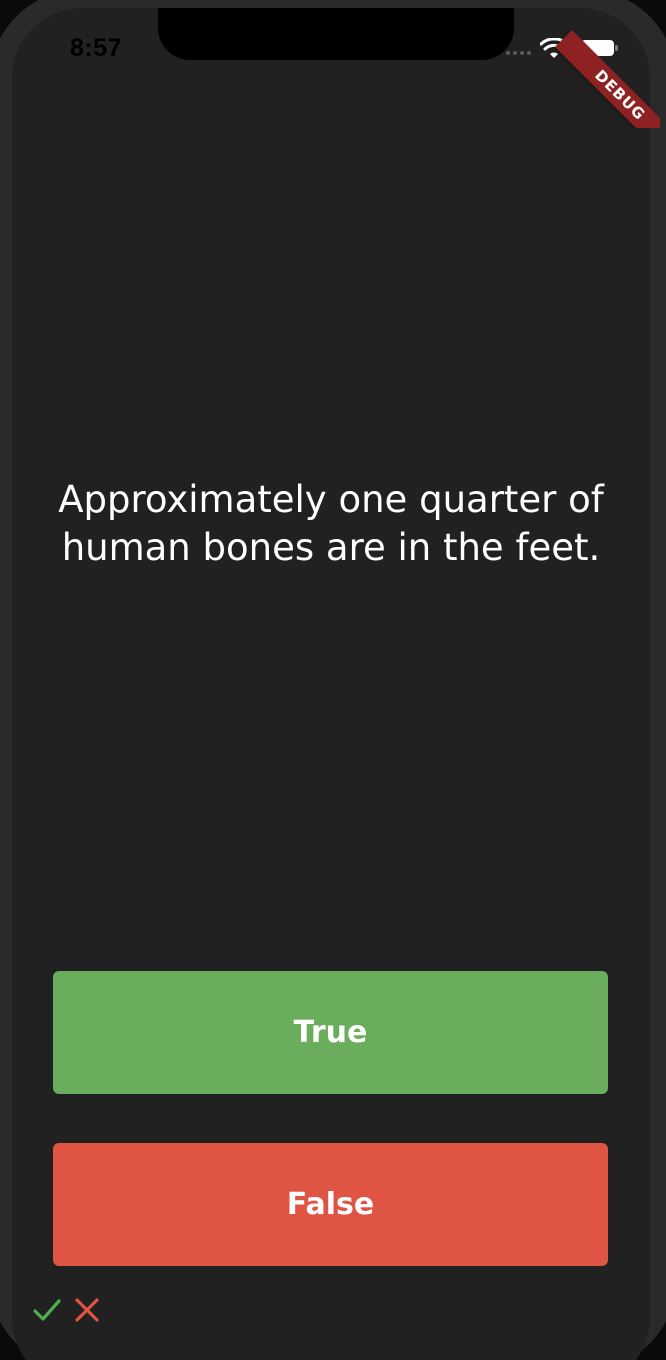 The height and width of the screenshot is (1360, 666). What do you see at coordinates (87, 1310) in the screenshot?
I see `close-icon` at bounding box center [87, 1310].